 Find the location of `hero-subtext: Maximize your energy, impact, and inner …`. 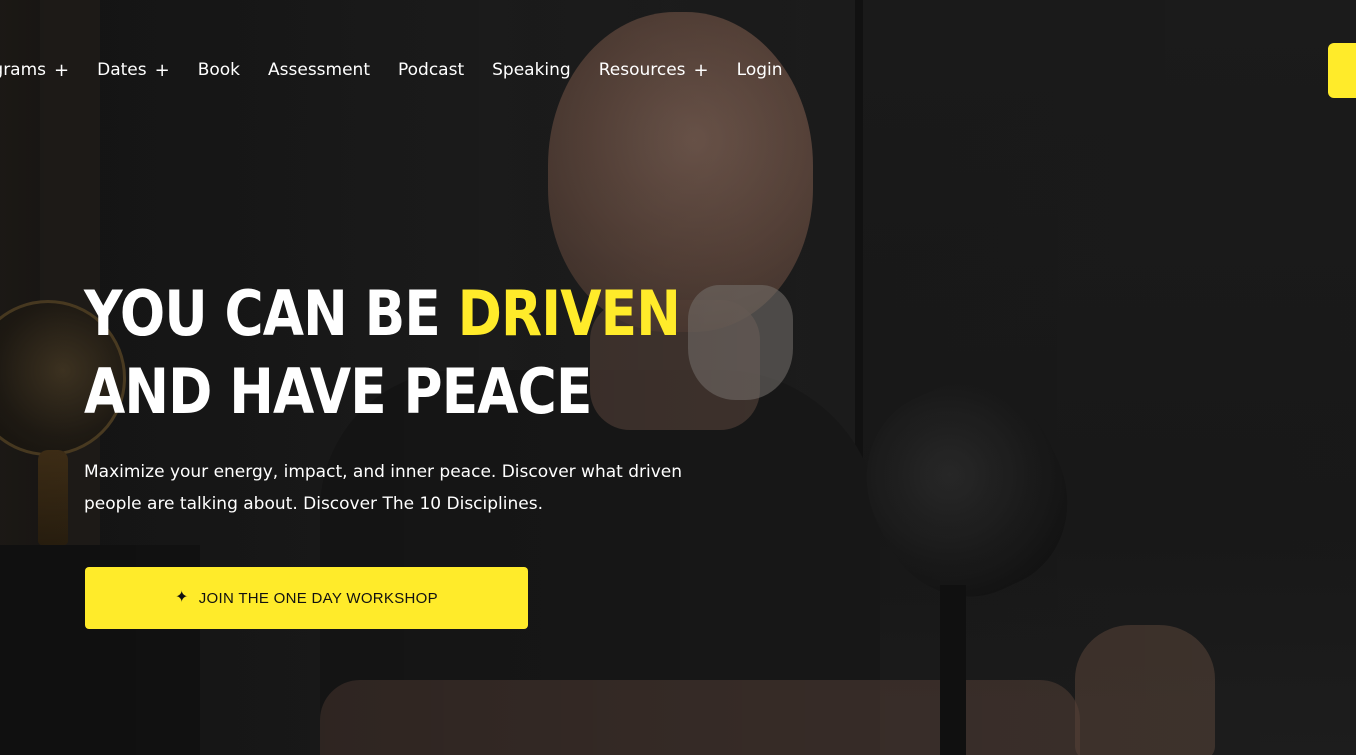

hero-subtext: Maximize your energy, impact, and inner … is located at coordinates (383, 488).